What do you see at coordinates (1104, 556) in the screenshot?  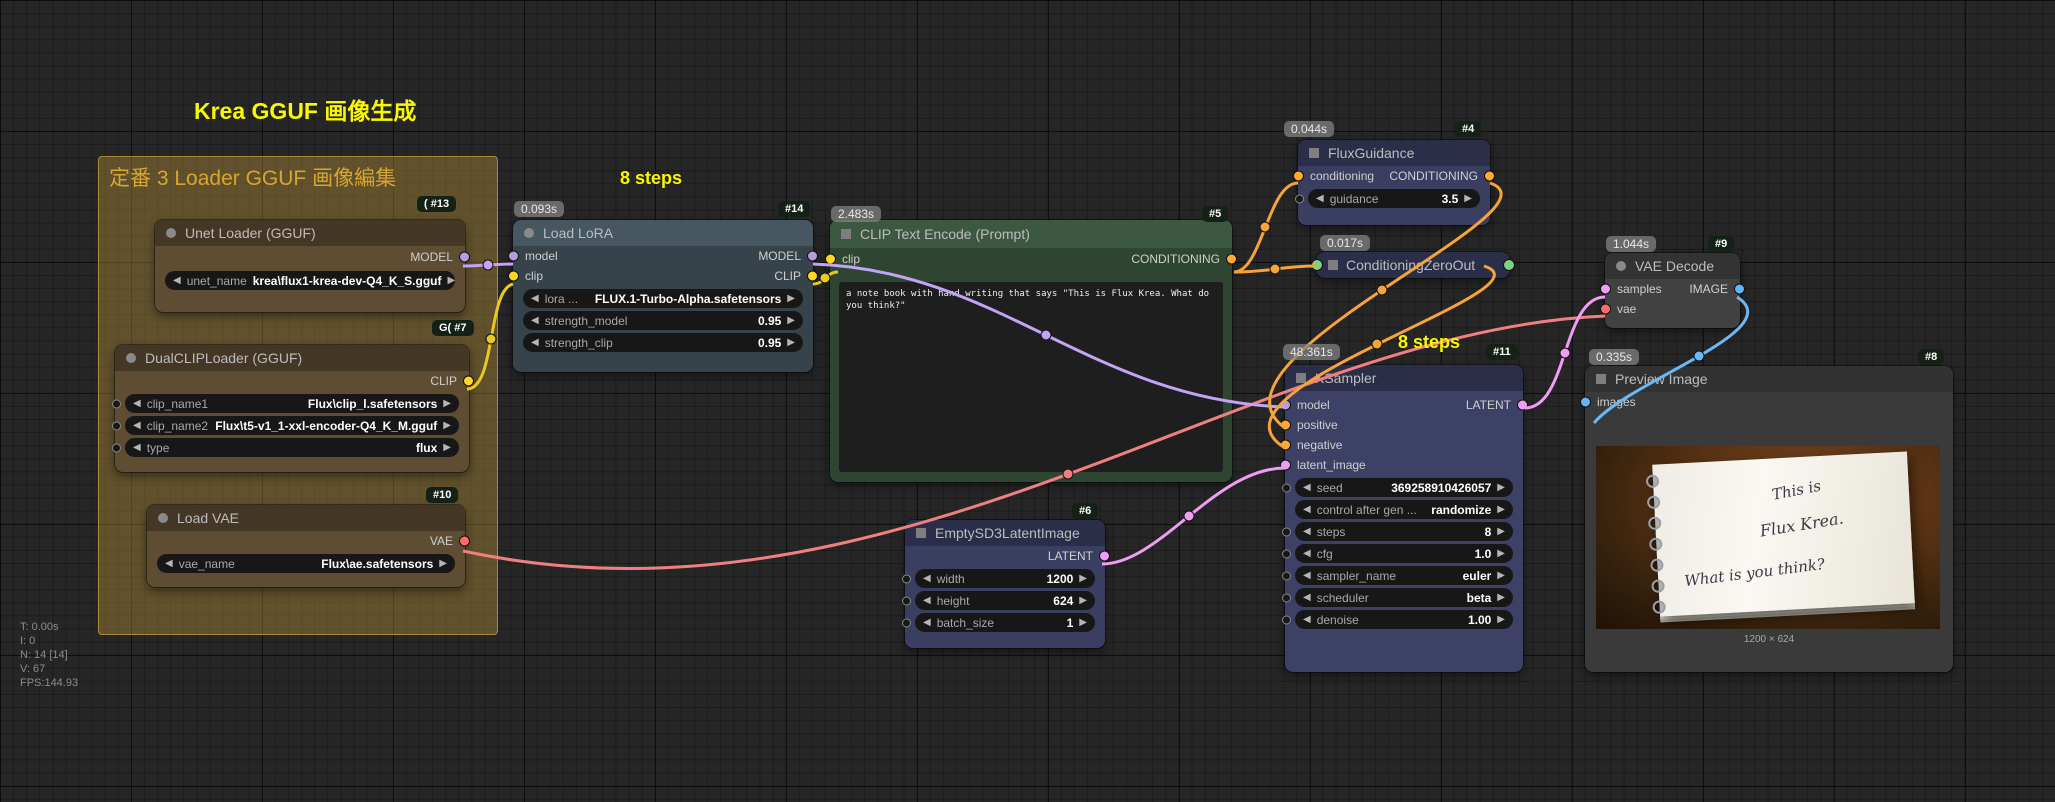 I see `output-socket-latent` at bounding box center [1104, 556].